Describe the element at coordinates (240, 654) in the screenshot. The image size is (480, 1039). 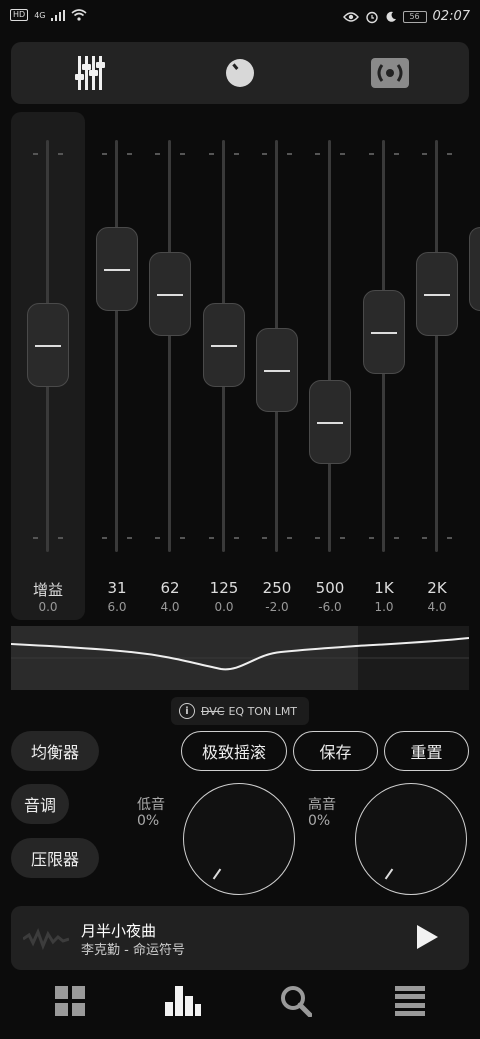
I see `curve-line` at that location.